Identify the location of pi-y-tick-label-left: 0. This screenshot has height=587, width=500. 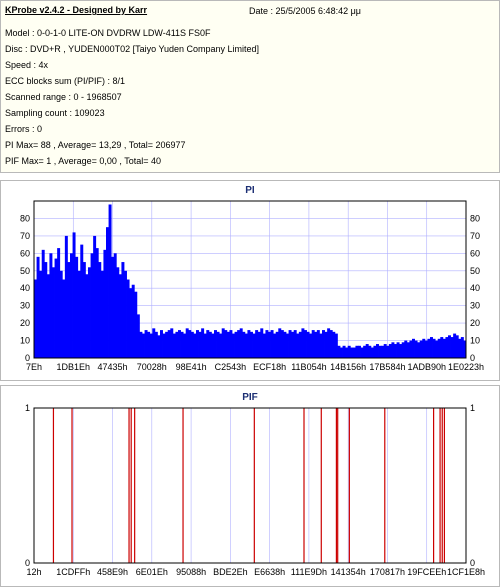
(27, 358).